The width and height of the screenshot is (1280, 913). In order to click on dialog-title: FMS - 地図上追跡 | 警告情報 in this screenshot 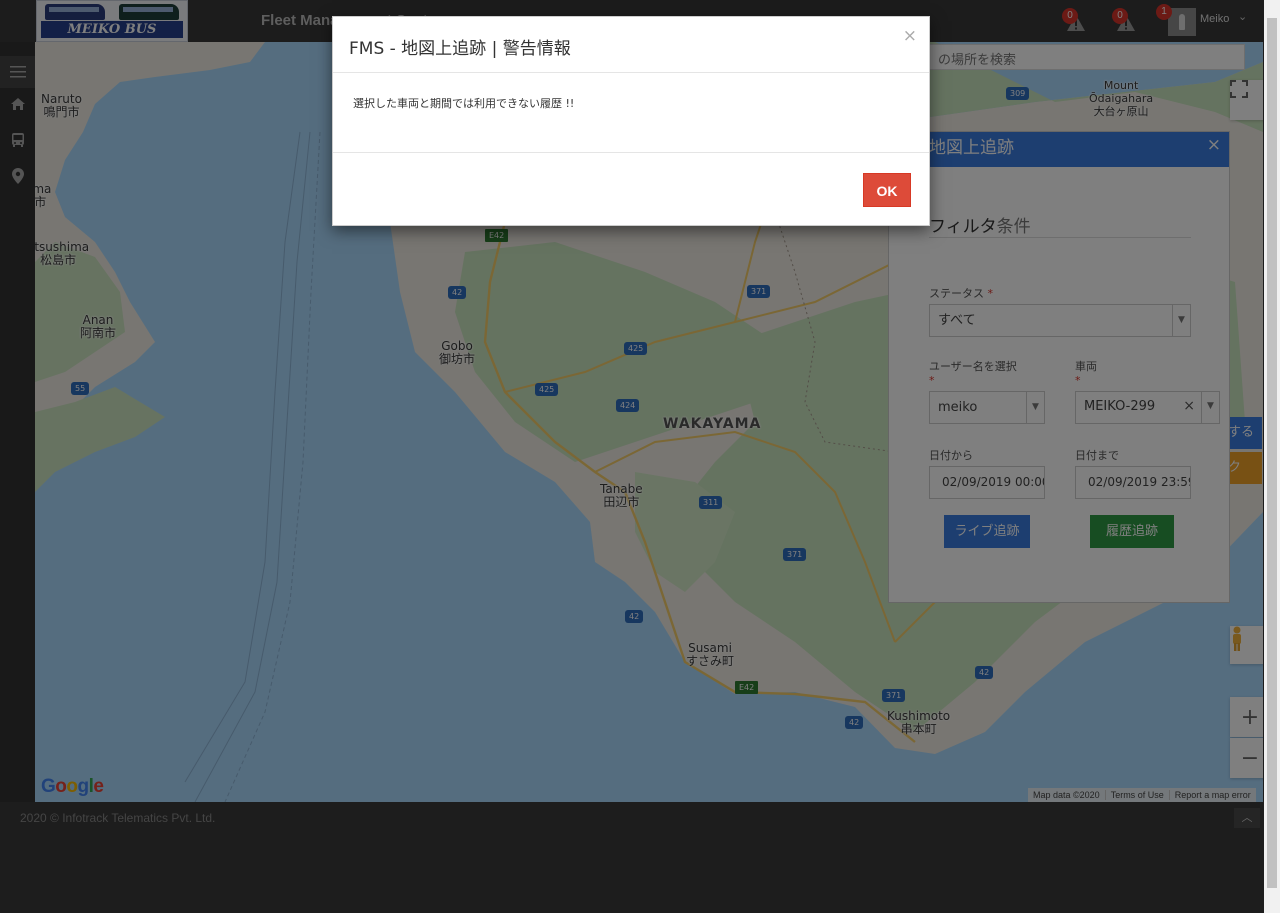, I will do `click(460, 49)`.